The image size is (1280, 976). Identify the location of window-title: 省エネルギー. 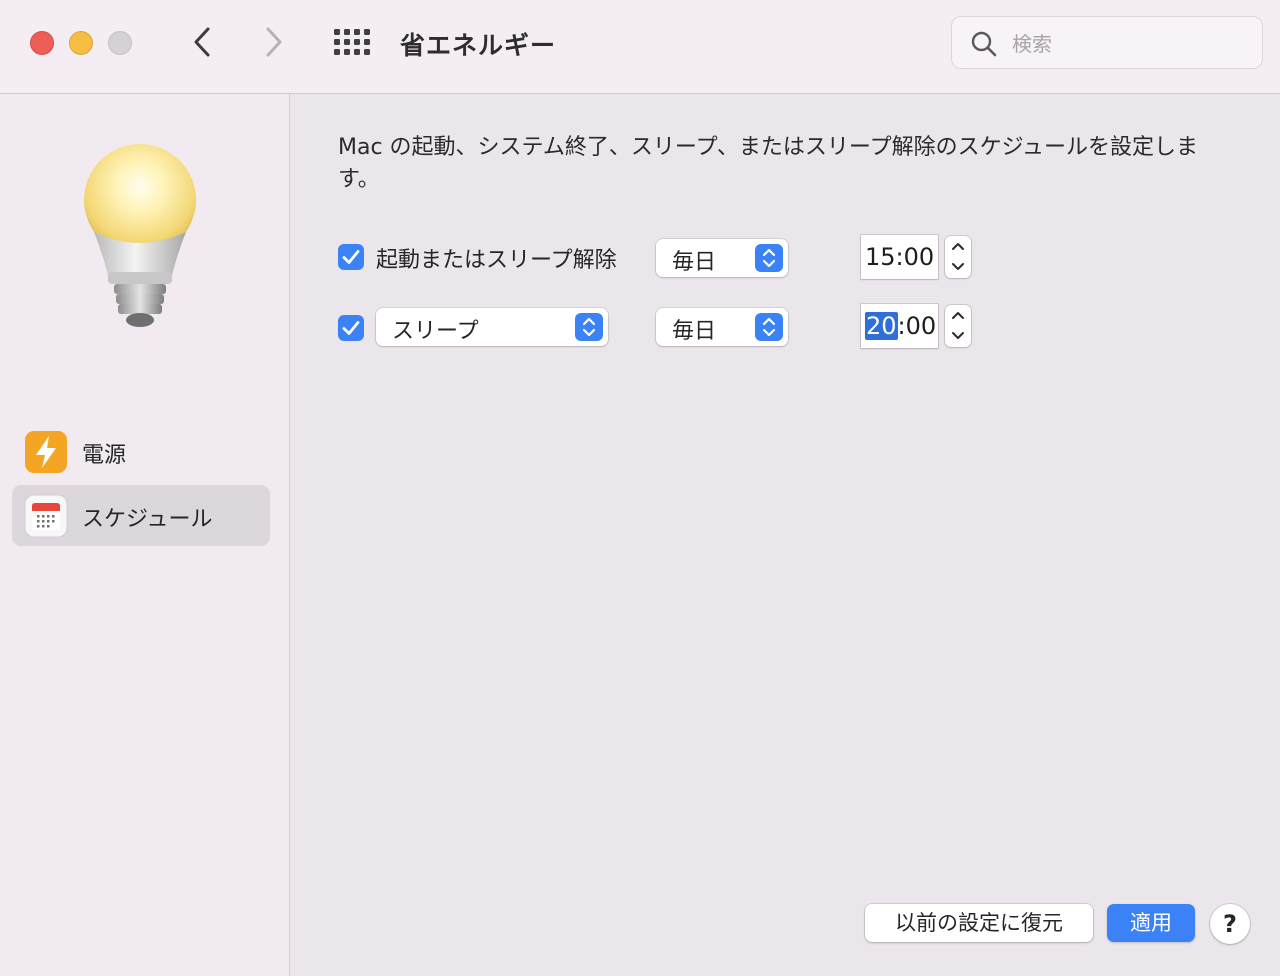
(478, 45).